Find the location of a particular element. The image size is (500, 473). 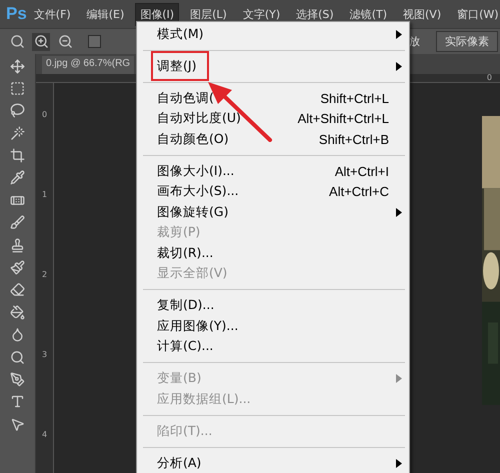

actual-pixels-button: 实际像素 is located at coordinates (467, 41).